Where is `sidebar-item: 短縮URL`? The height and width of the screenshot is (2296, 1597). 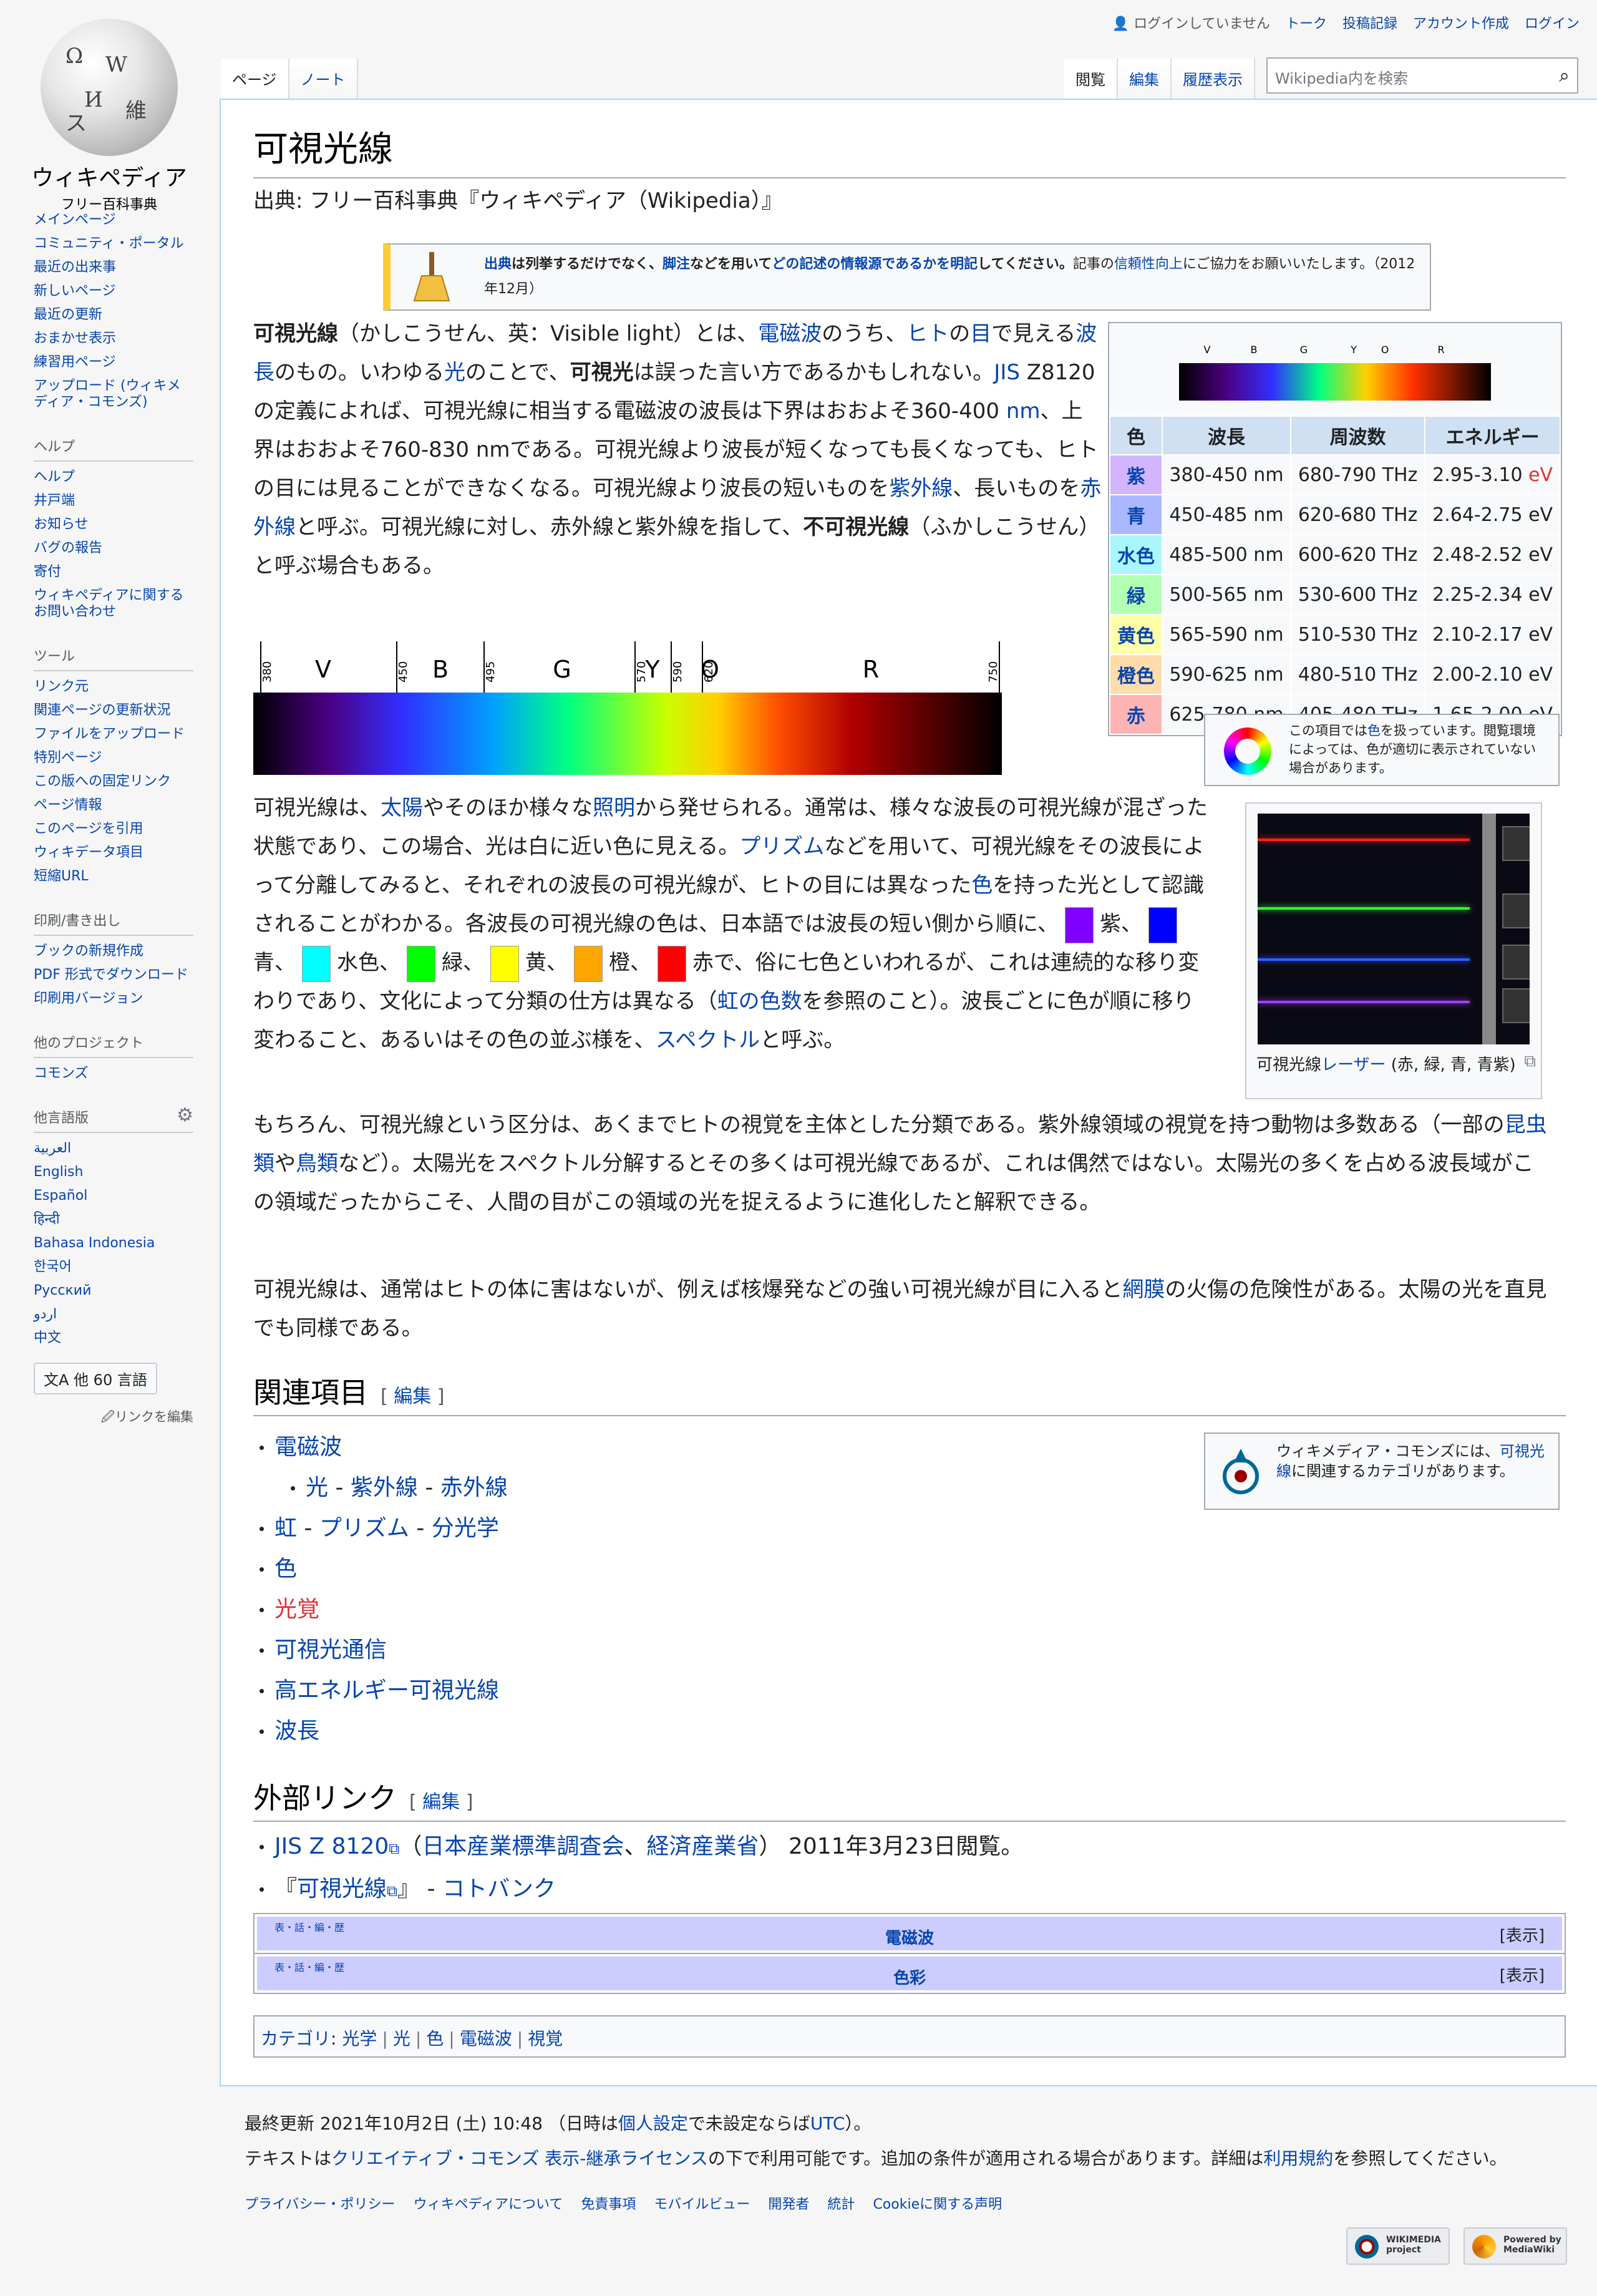
sidebar-item: 短縮URL is located at coordinates (61, 876).